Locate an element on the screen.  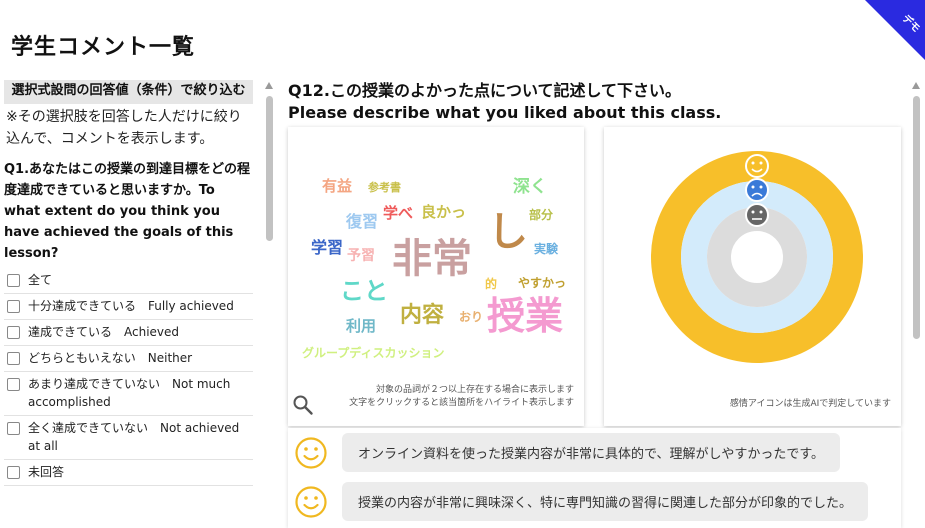
option-fully-achieved: 十分達成できている Fully achieved is located at coordinates (128, 307).